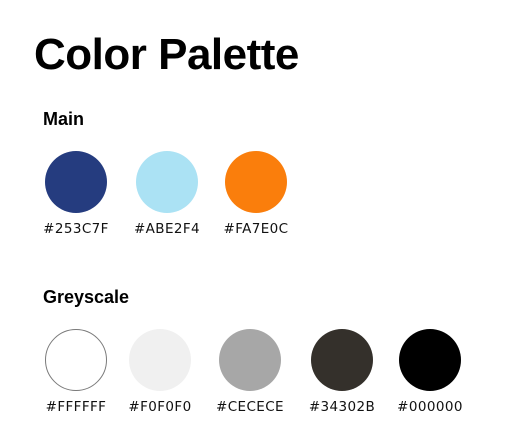 The width and height of the screenshot is (508, 443). I want to click on swatch-main-2: #ABE2F4, so click(167, 194).